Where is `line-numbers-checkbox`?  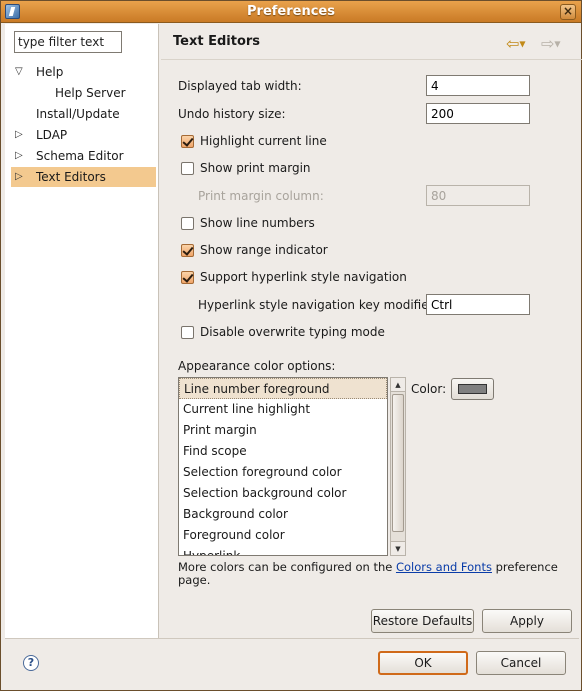 line-numbers-checkbox is located at coordinates (187, 223).